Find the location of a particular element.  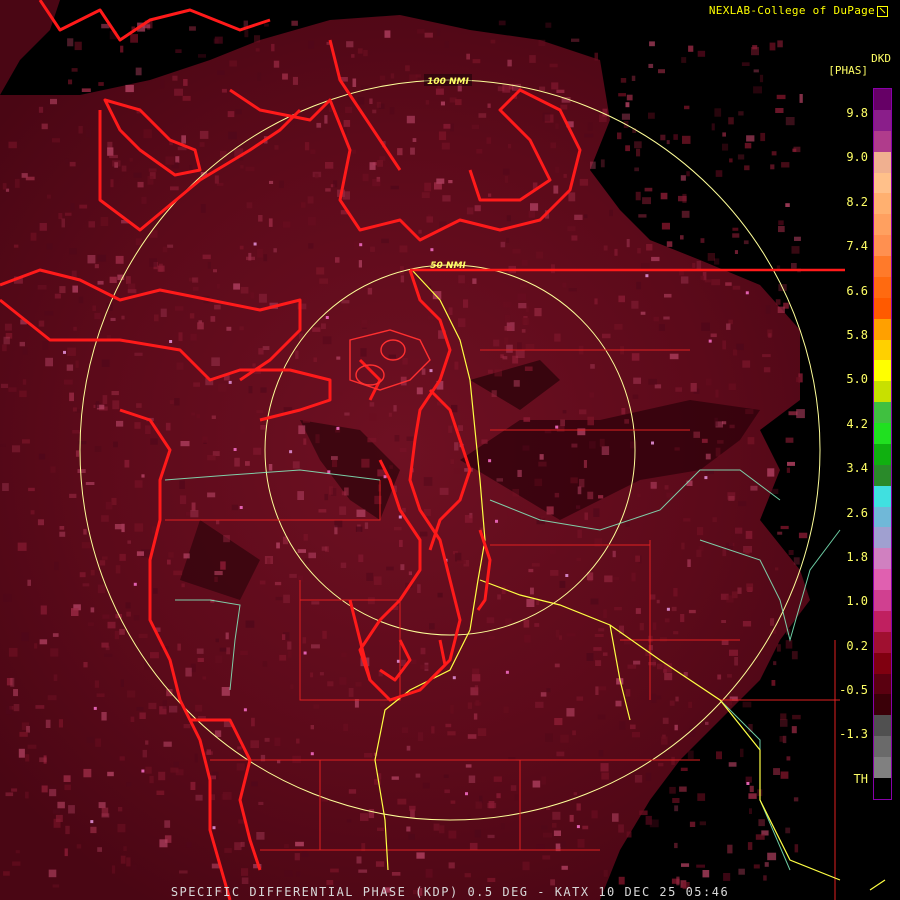

external-link-icon is located at coordinates (882, 11).